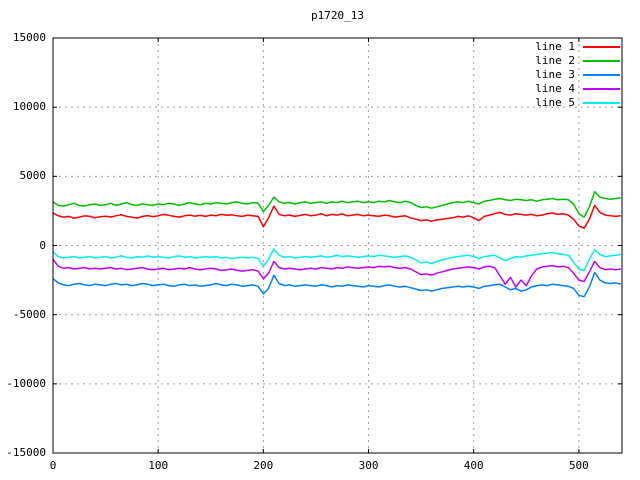  Describe the element at coordinates (555, 46) in the screenshot. I see `legend-label: line 1` at that location.